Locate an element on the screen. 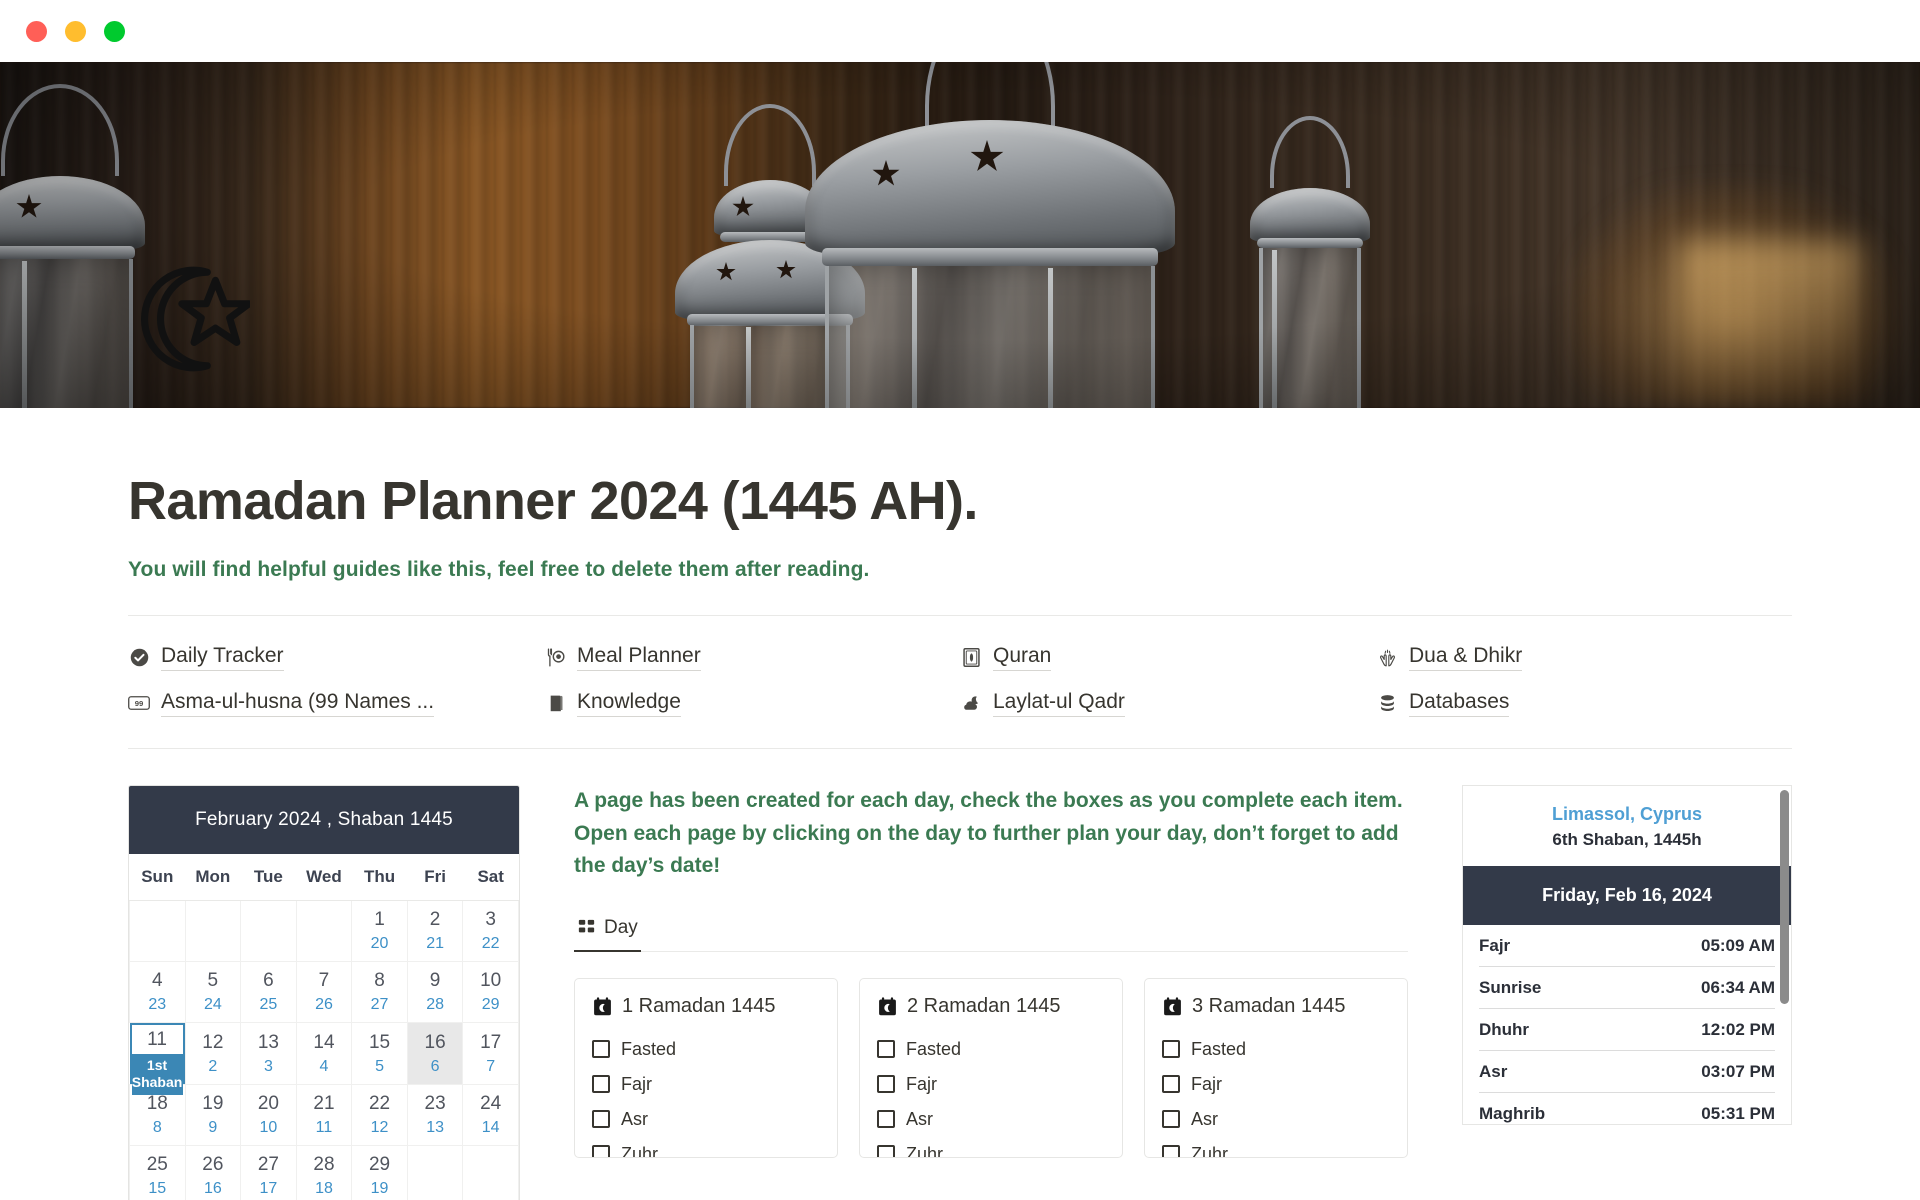  prayer-name: Sunrise is located at coordinates (1510, 987).